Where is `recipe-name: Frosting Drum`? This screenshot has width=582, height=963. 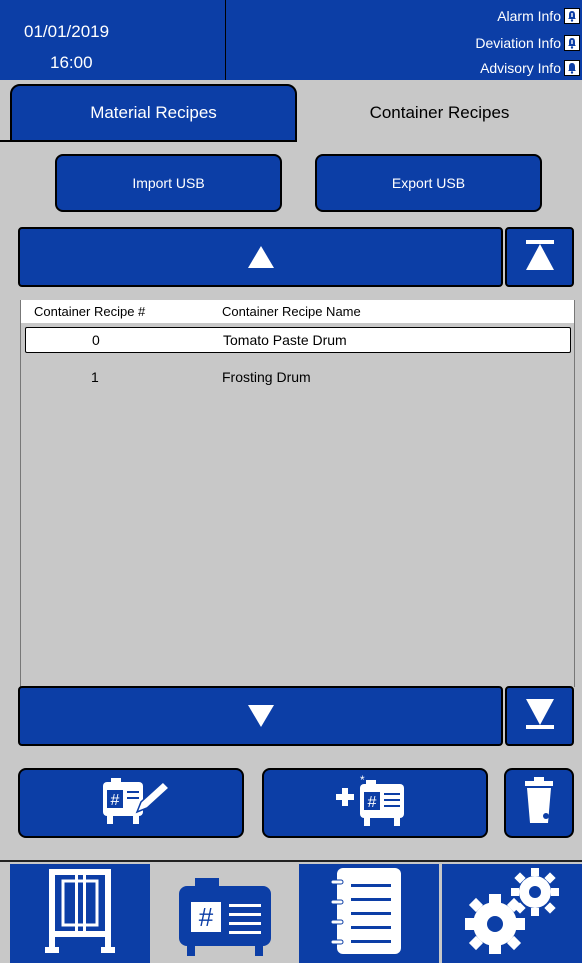 recipe-name: Frosting Drum is located at coordinates (266, 377).